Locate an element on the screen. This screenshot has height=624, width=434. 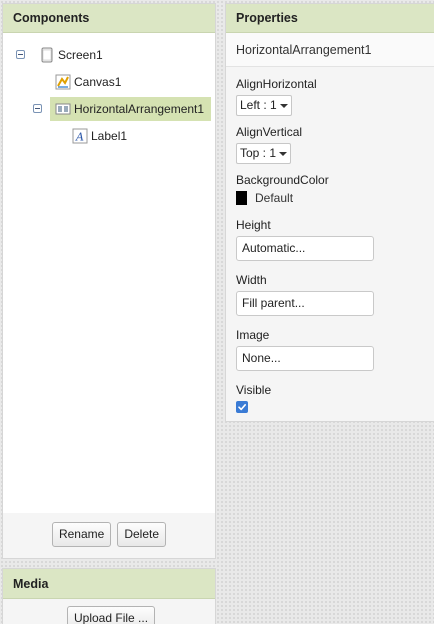
horizontal-arrangement-icon is located at coordinates (63, 109).